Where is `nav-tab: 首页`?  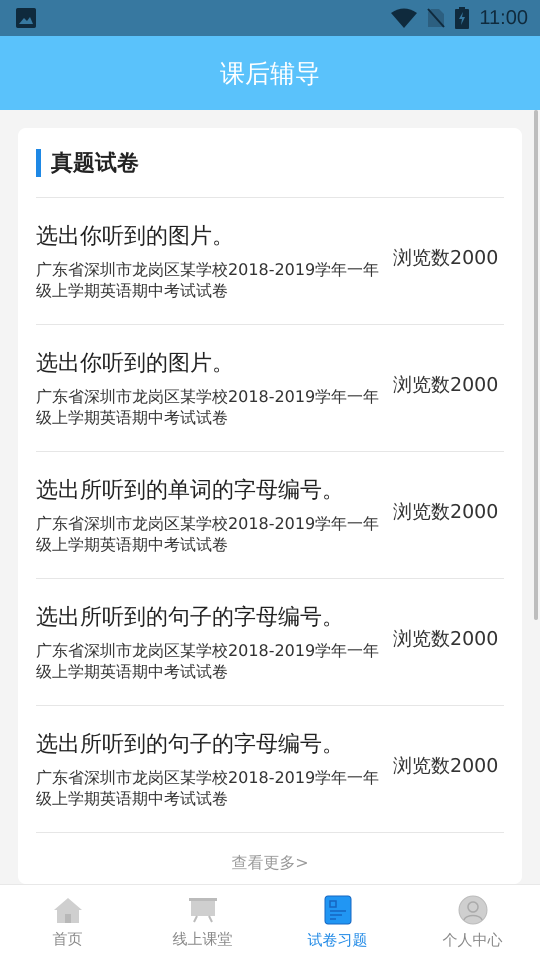
nav-tab: 首页 is located at coordinates (67, 922).